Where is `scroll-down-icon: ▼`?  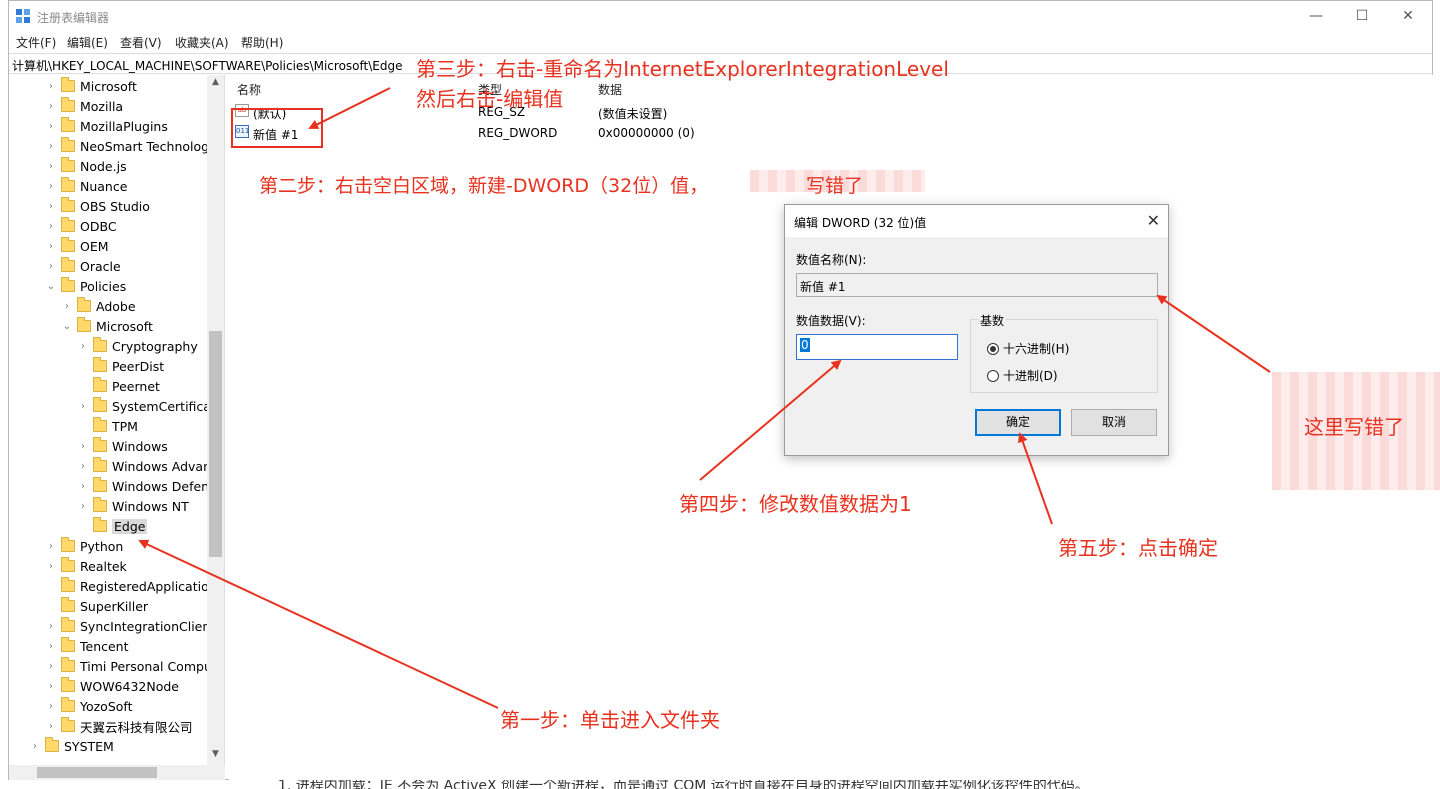
scroll-down-icon: ▼ is located at coordinates (215, 757).